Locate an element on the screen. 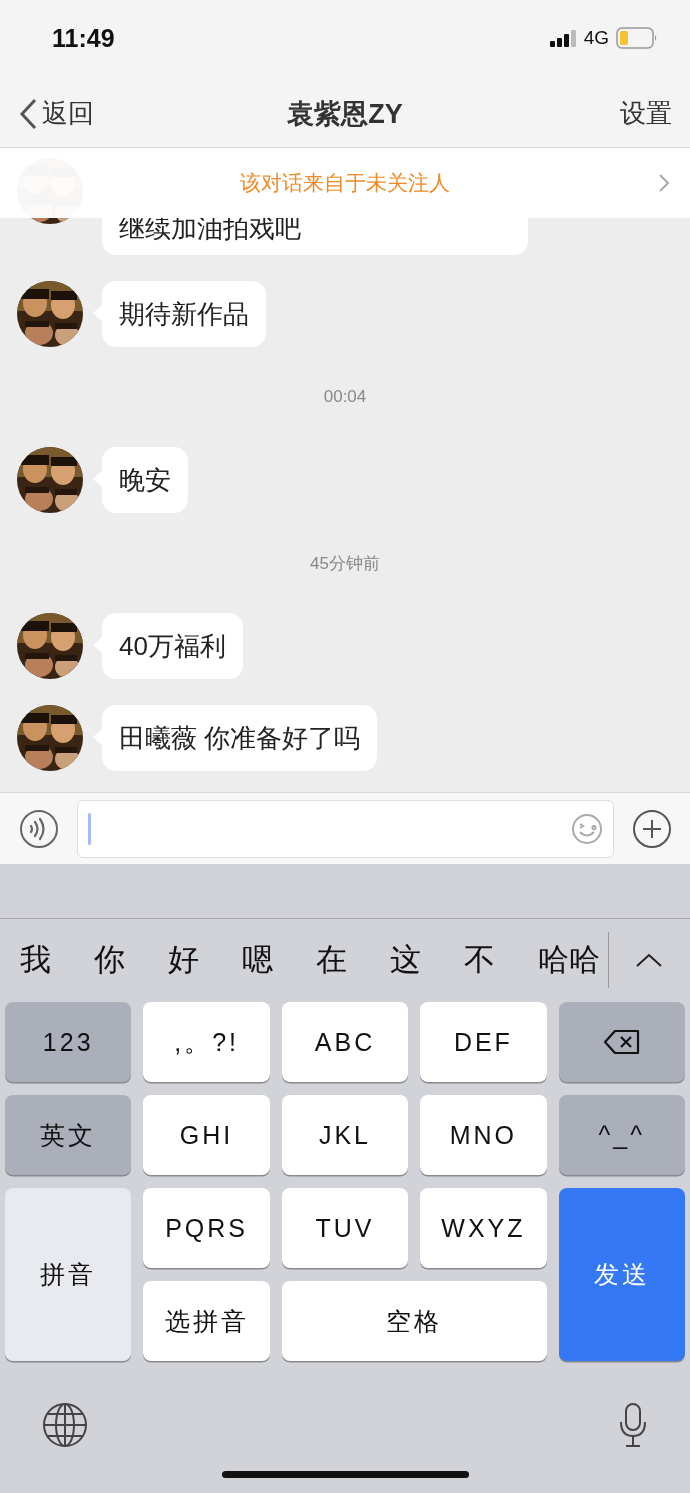  key: ,。?! is located at coordinates (206, 1042).